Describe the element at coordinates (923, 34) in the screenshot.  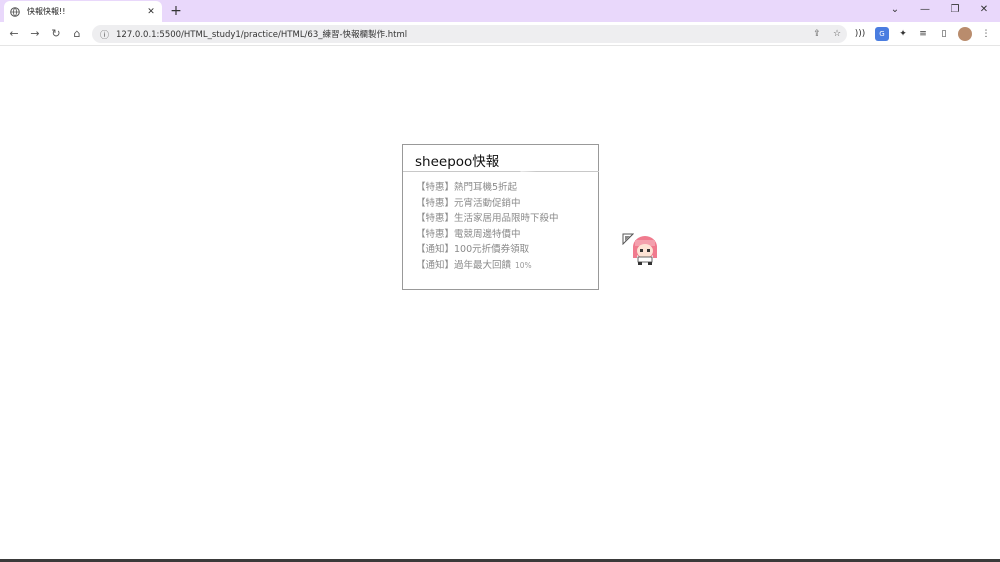
I see `reading-list-icon: ≡` at that location.